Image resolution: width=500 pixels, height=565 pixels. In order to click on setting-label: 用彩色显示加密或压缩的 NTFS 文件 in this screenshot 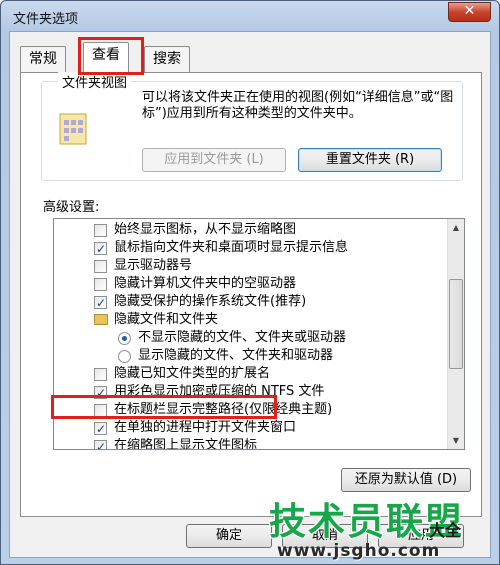, I will do `click(219, 391)`.